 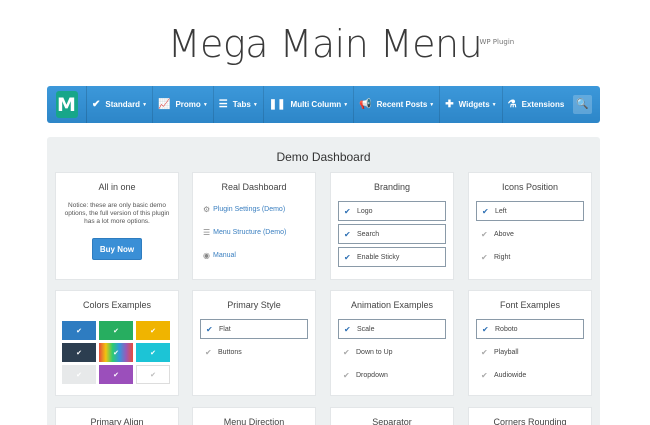 I want to click on card-title: Real Dashboard, so click(x=254, y=187).